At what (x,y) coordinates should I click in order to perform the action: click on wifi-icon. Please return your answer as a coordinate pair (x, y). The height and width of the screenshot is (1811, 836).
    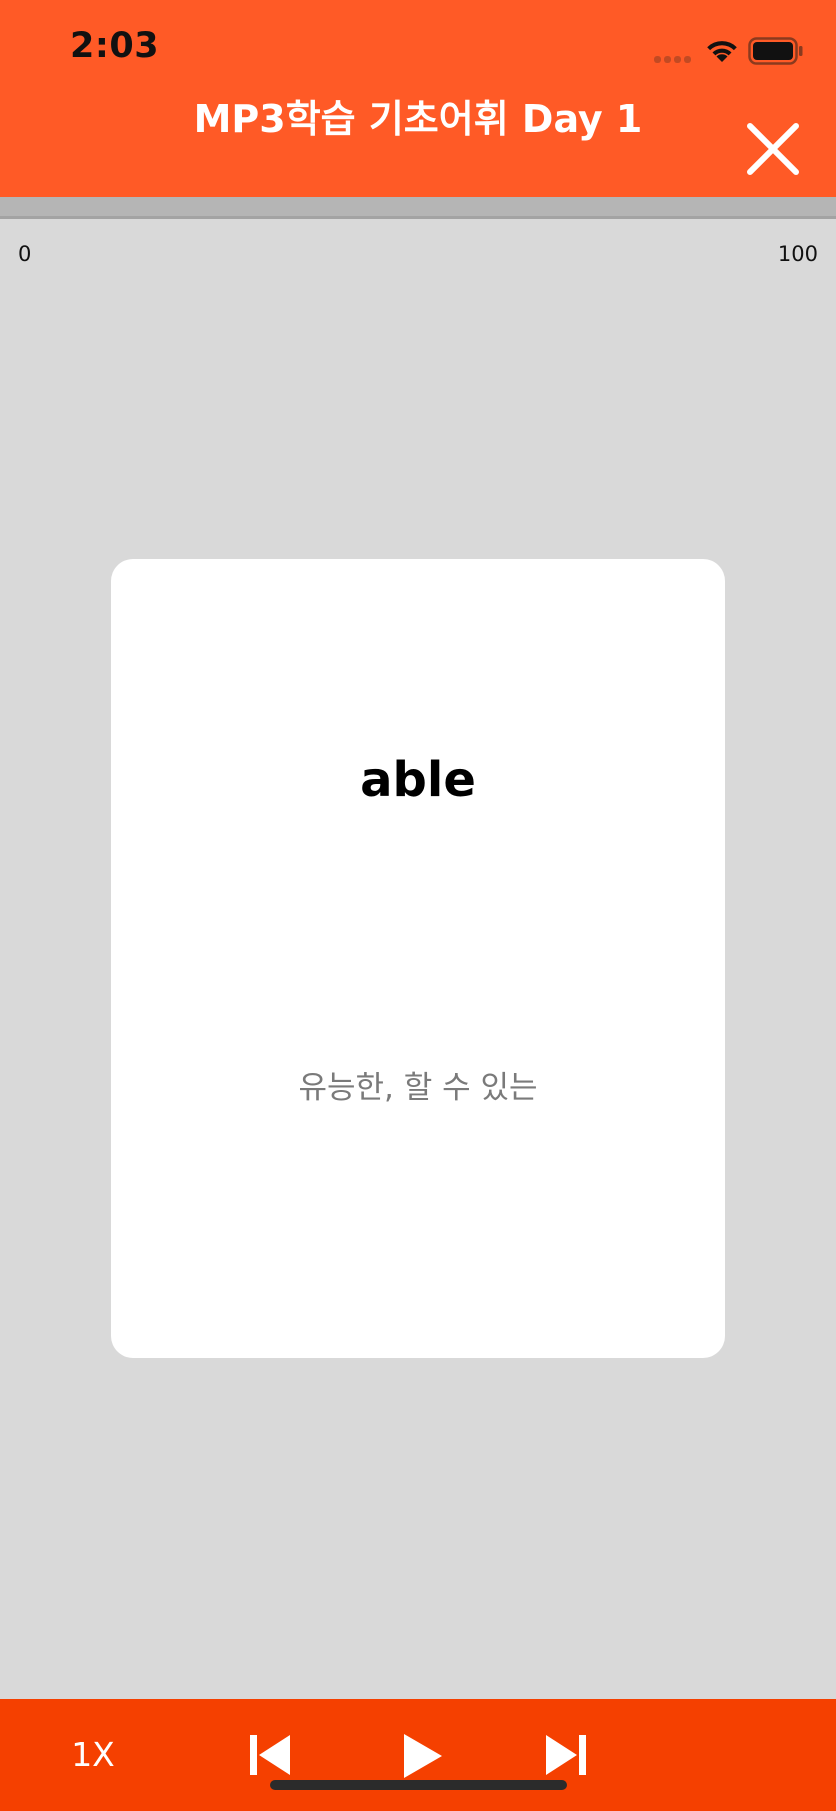
    Looking at the image, I should click on (722, 51).